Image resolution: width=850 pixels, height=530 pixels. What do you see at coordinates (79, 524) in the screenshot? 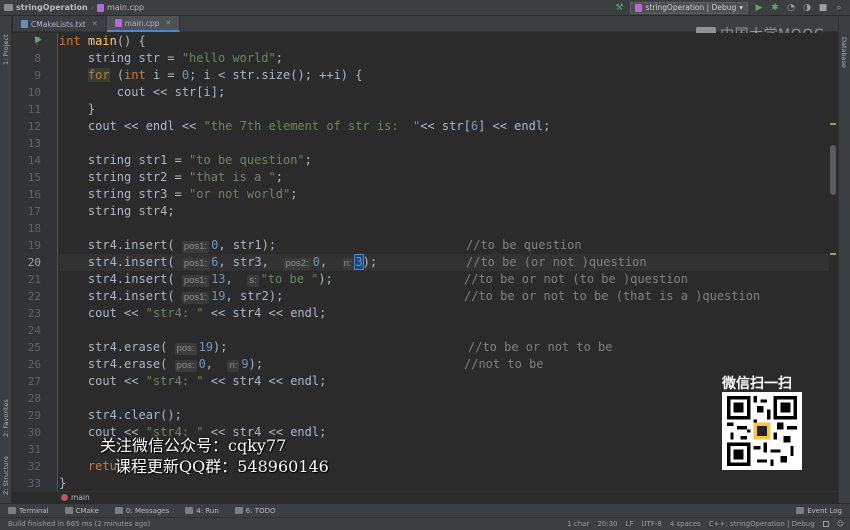
I see `status-message: Build finished in 665 ms (2 minutes ago)` at bounding box center [79, 524].